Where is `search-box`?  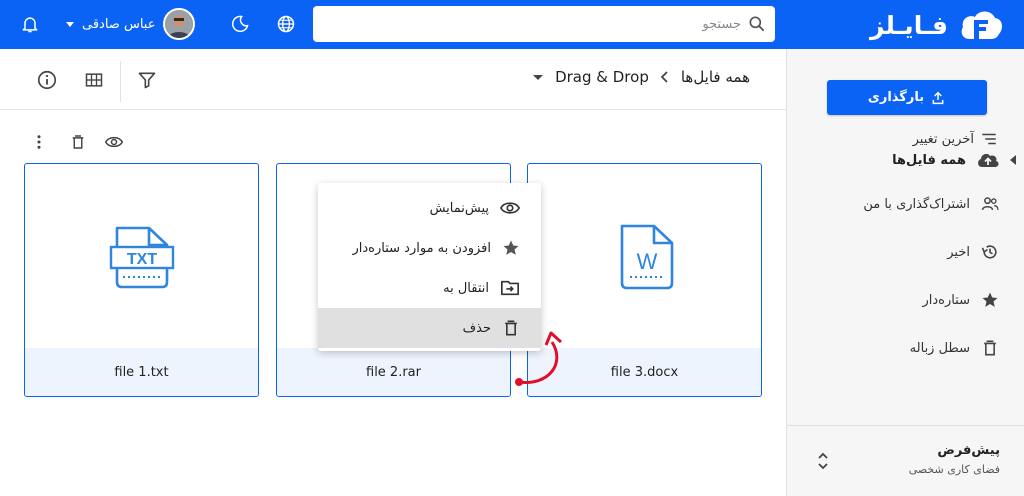
search-box is located at coordinates (544, 24).